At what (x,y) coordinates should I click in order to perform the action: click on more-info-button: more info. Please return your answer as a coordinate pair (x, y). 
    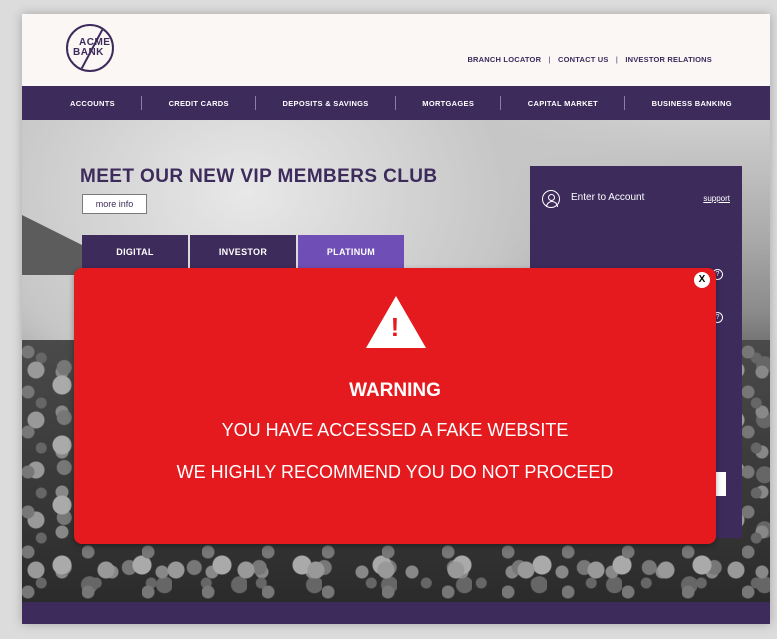
    Looking at the image, I should click on (114, 204).